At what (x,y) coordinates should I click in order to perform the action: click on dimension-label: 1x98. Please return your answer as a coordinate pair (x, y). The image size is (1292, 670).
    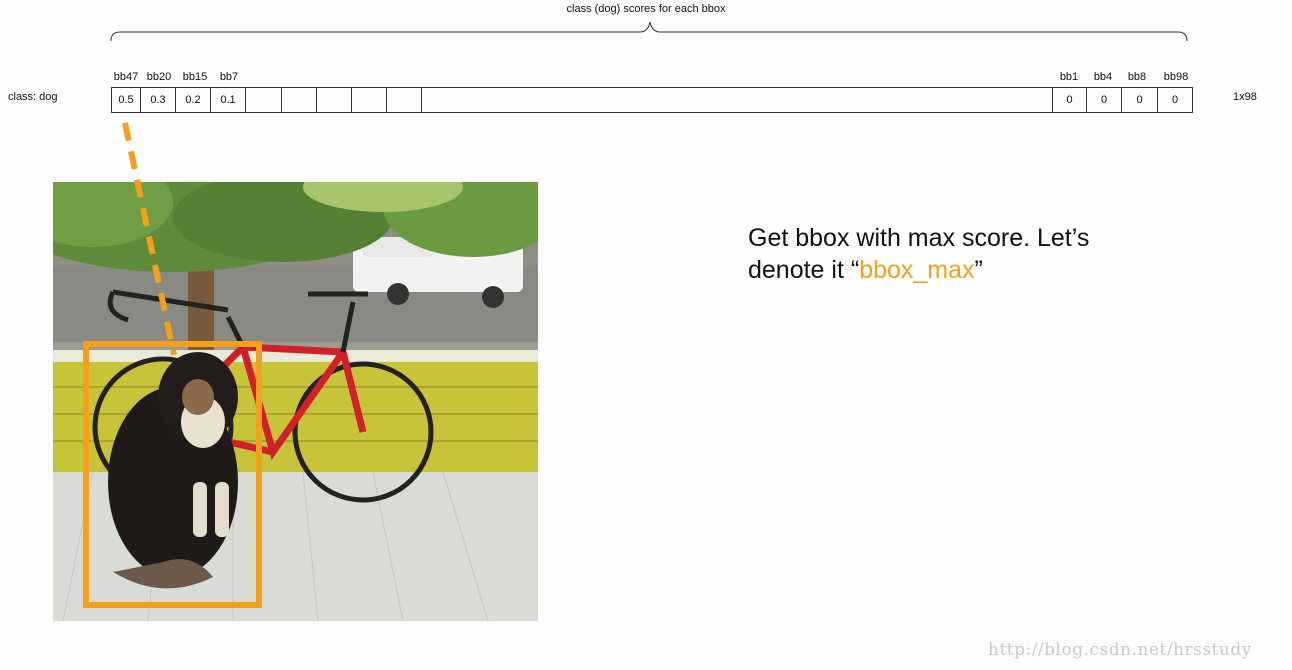
    Looking at the image, I should click on (1245, 97).